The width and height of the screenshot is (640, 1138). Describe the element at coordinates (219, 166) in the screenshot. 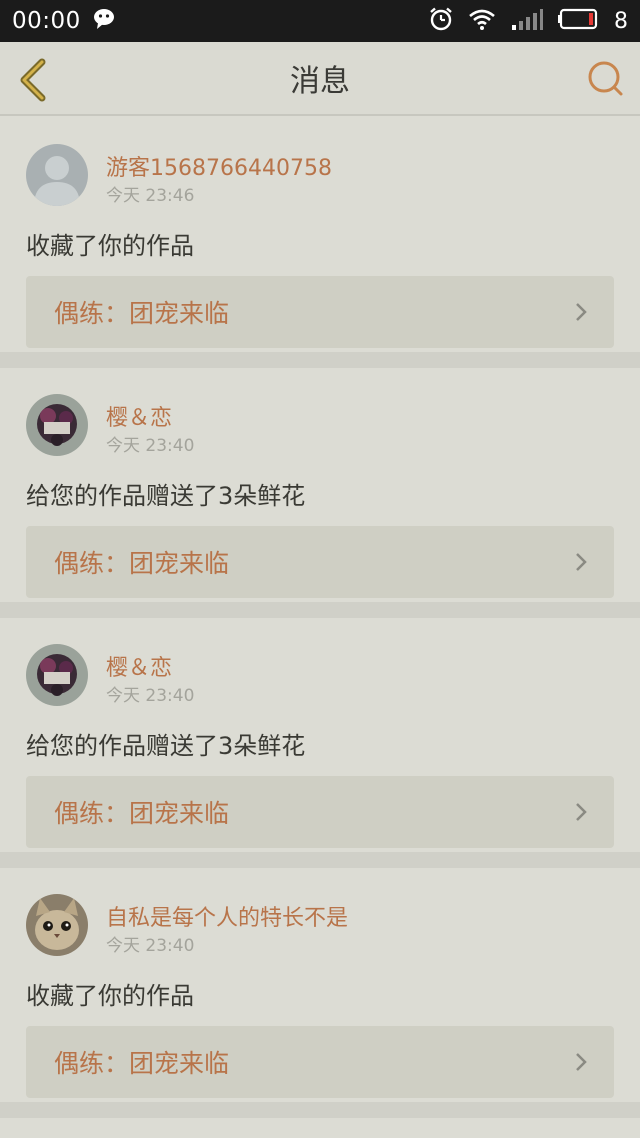

I see `user-name: 游客1568766440758` at that location.